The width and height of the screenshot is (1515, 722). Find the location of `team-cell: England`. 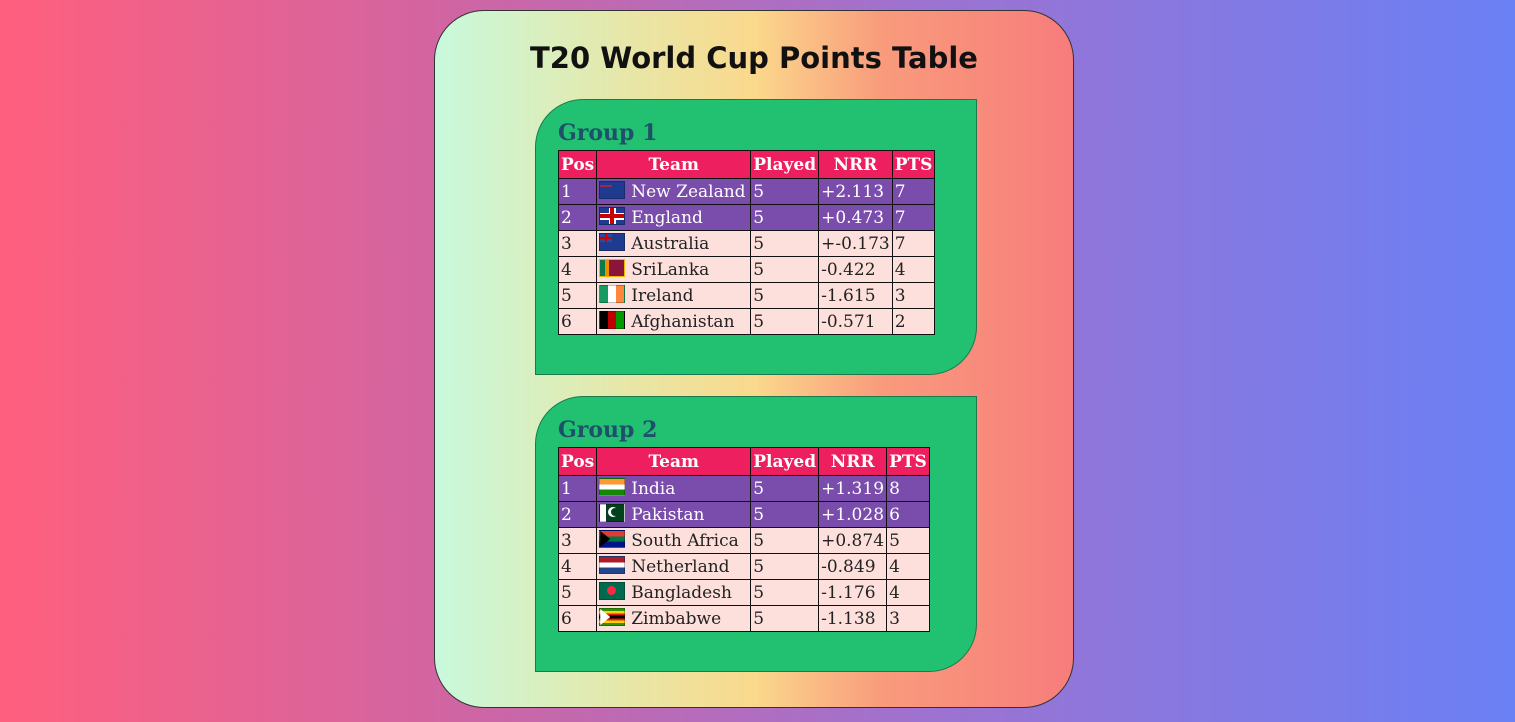

team-cell: England is located at coordinates (674, 217).